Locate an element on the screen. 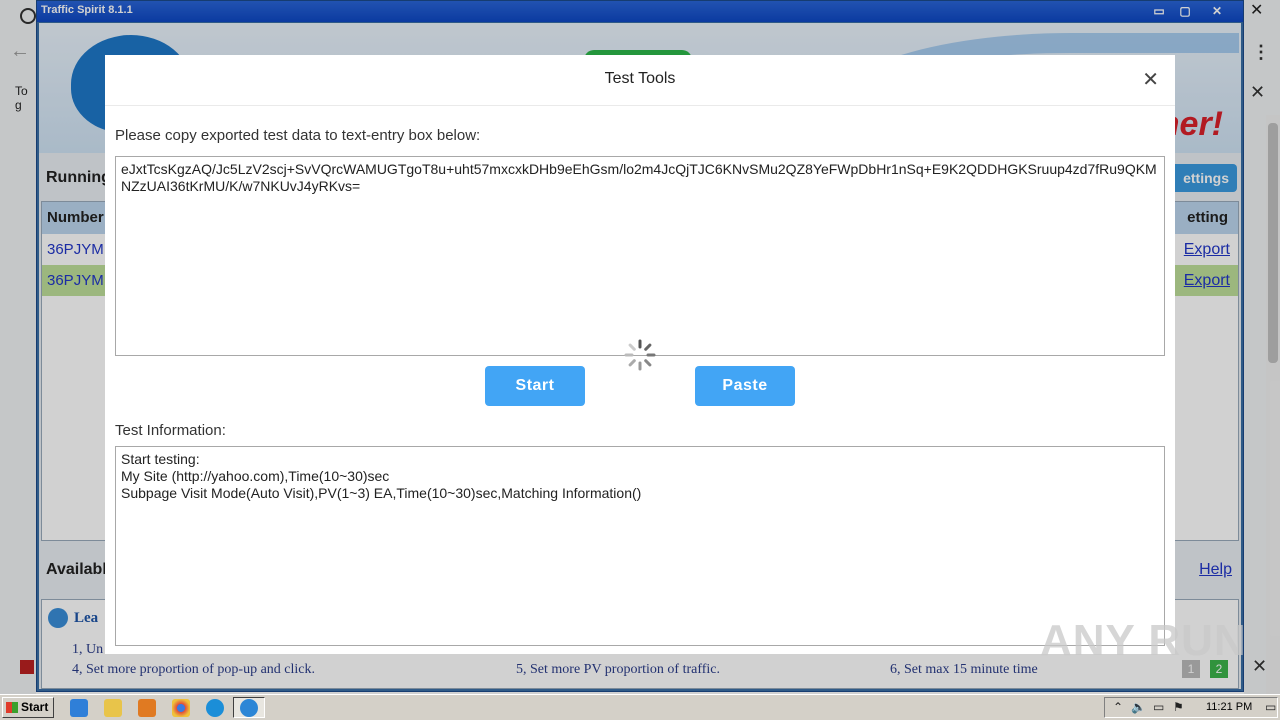 This screenshot has width=1280, height=720. anyrun-watermark: ANY RUN is located at coordinates (1143, 640).